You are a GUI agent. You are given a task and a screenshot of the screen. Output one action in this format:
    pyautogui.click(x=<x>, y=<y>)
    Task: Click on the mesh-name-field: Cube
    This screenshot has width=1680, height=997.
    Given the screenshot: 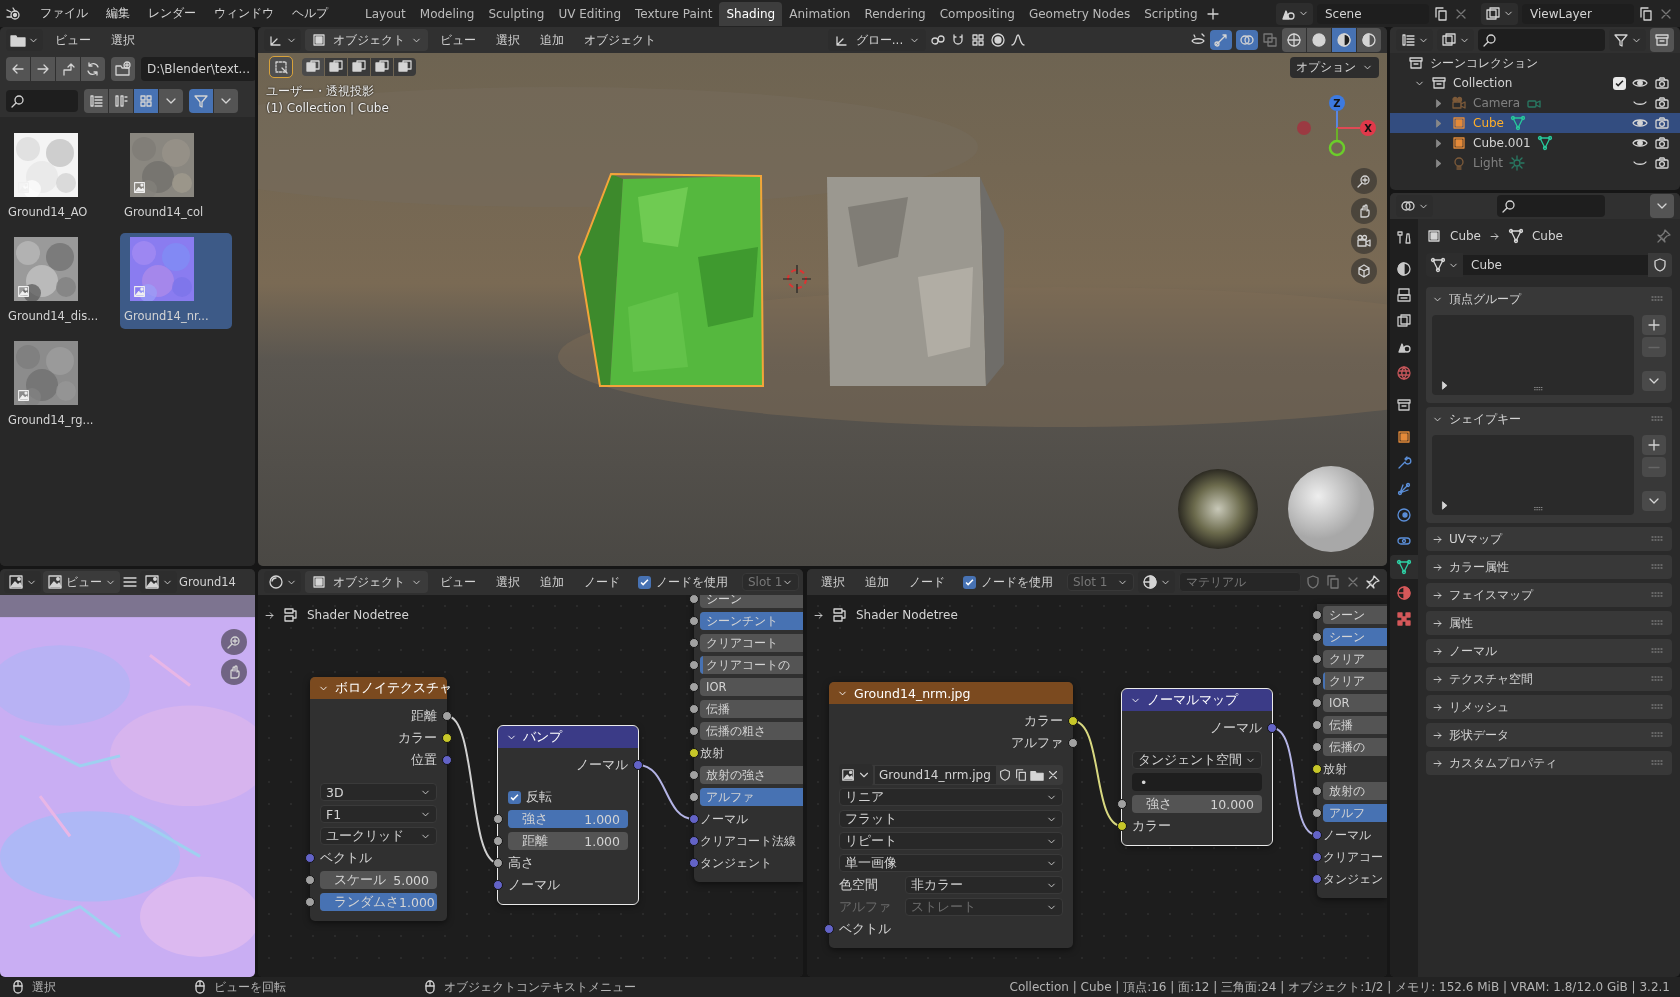 What is the action you would take?
    pyautogui.click(x=1555, y=265)
    